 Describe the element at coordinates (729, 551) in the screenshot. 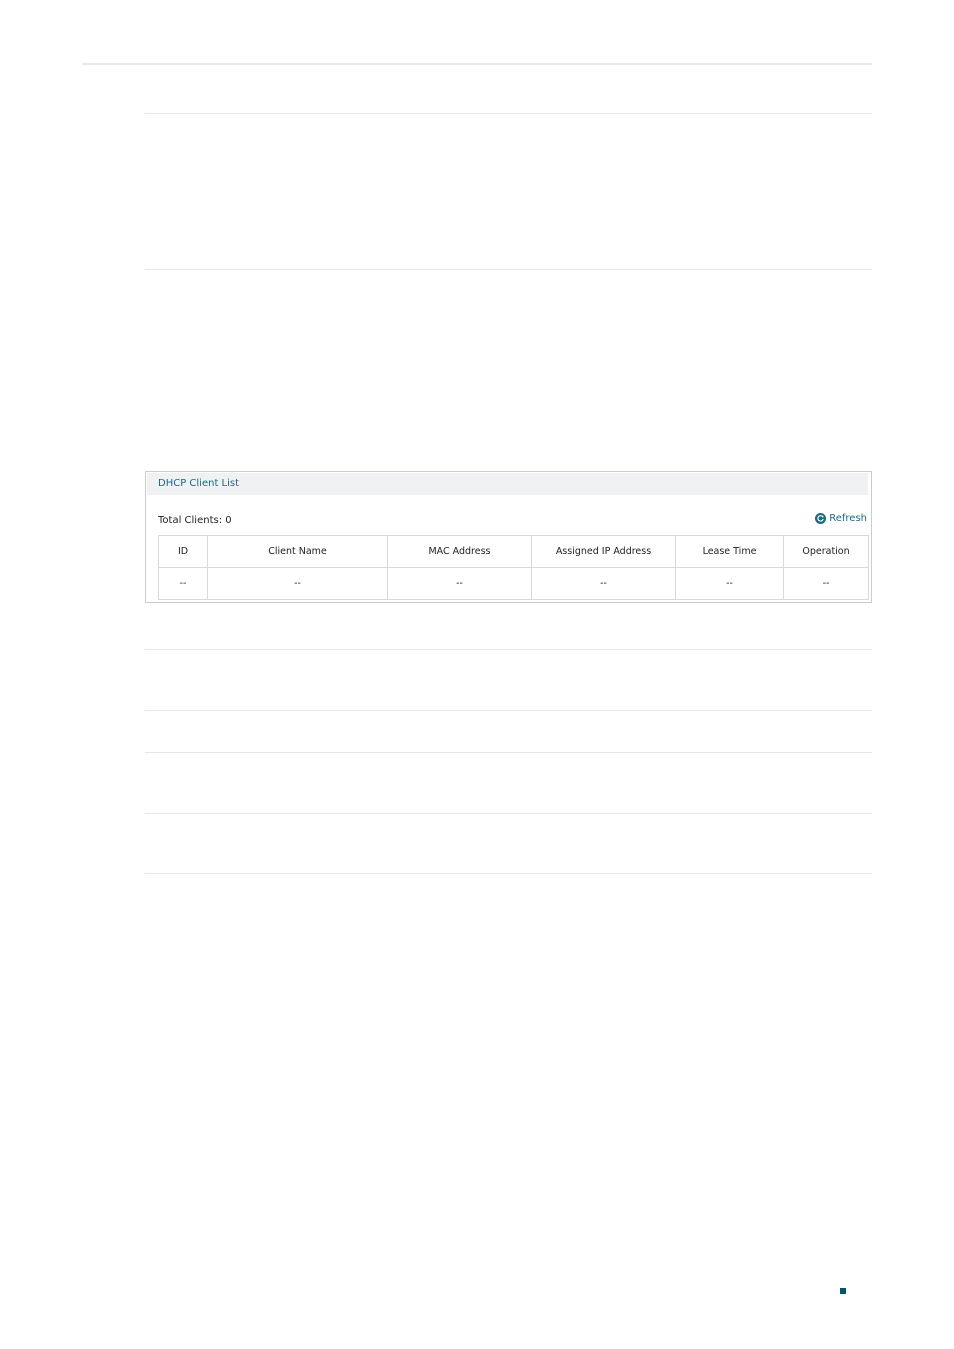

I see `column-header-lease-time: Lease Time` at that location.